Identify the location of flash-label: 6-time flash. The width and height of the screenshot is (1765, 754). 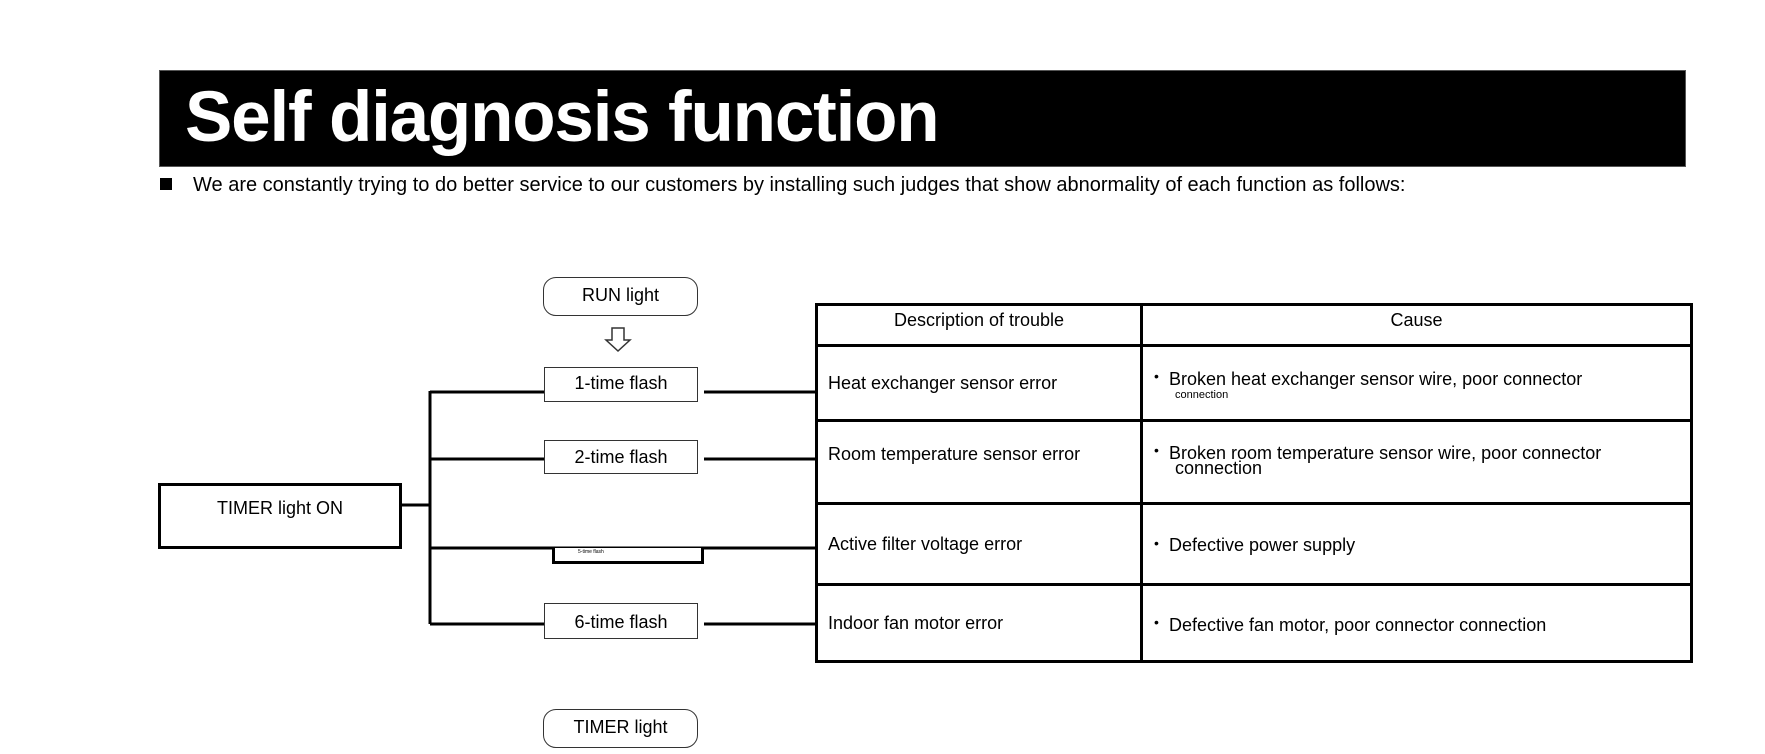
(621, 622).